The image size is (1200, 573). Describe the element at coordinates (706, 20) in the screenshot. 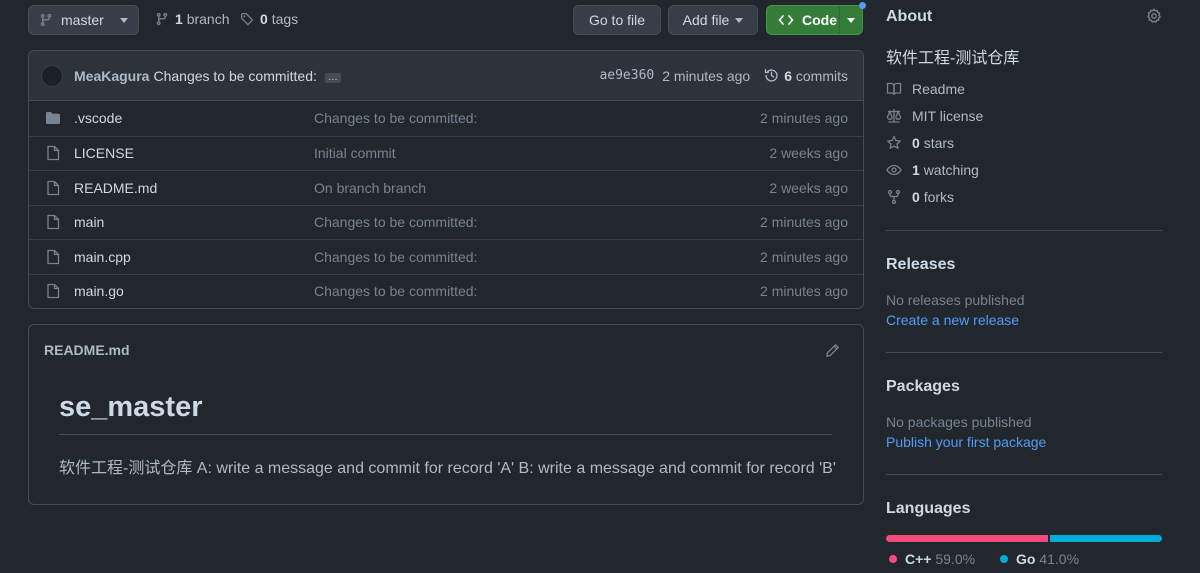

I see `add-file-label: Add file` at that location.